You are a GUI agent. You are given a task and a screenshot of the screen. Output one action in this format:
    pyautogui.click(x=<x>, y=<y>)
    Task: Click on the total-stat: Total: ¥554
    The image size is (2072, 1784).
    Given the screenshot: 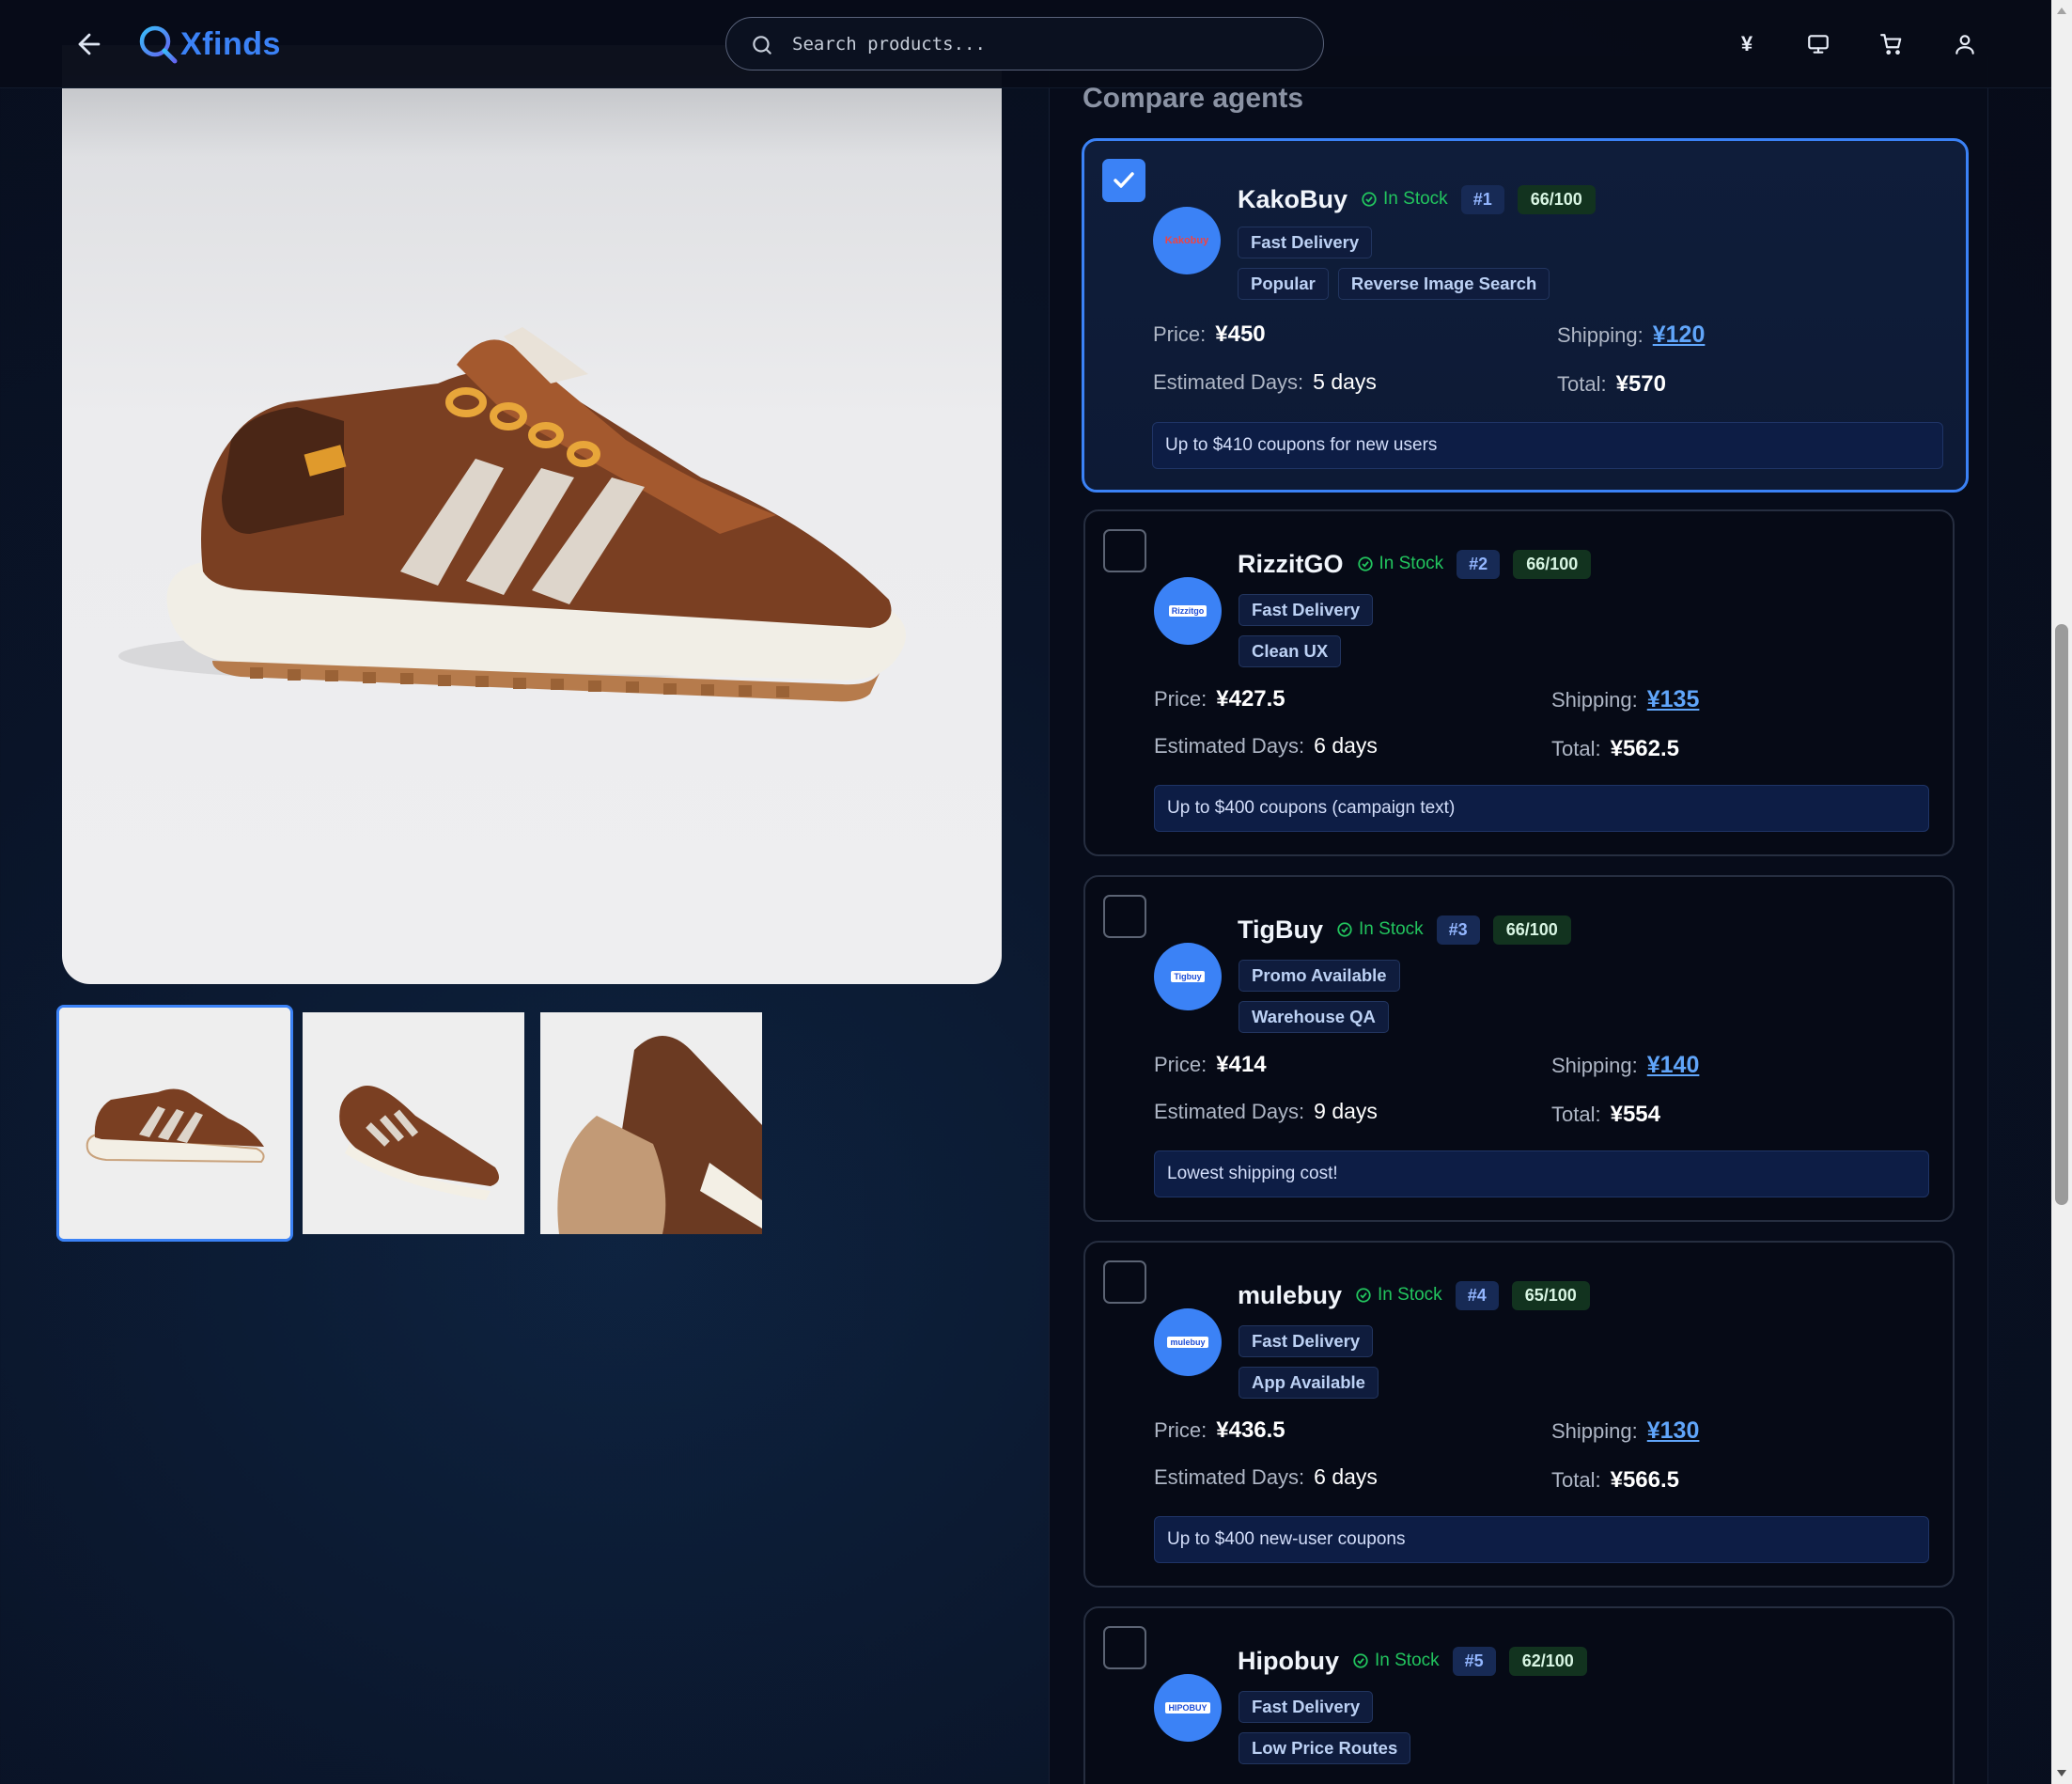 What is the action you would take?
    pyautogui.click(x=1605, y=1114)
    